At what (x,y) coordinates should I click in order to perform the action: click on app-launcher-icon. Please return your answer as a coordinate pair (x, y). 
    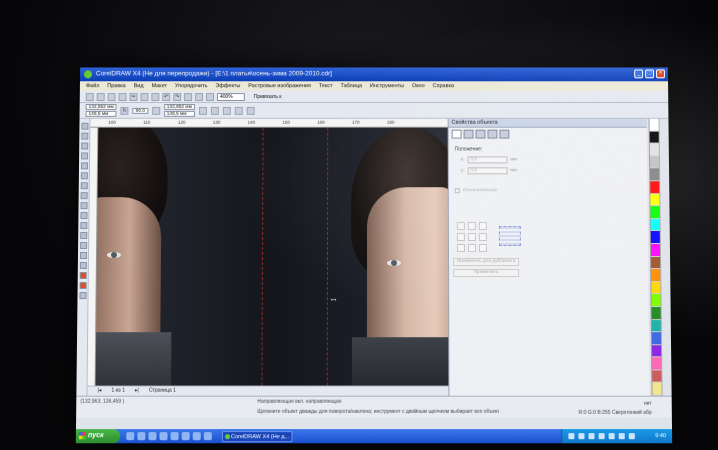
    Looking at the image, I should click on (210, 96).